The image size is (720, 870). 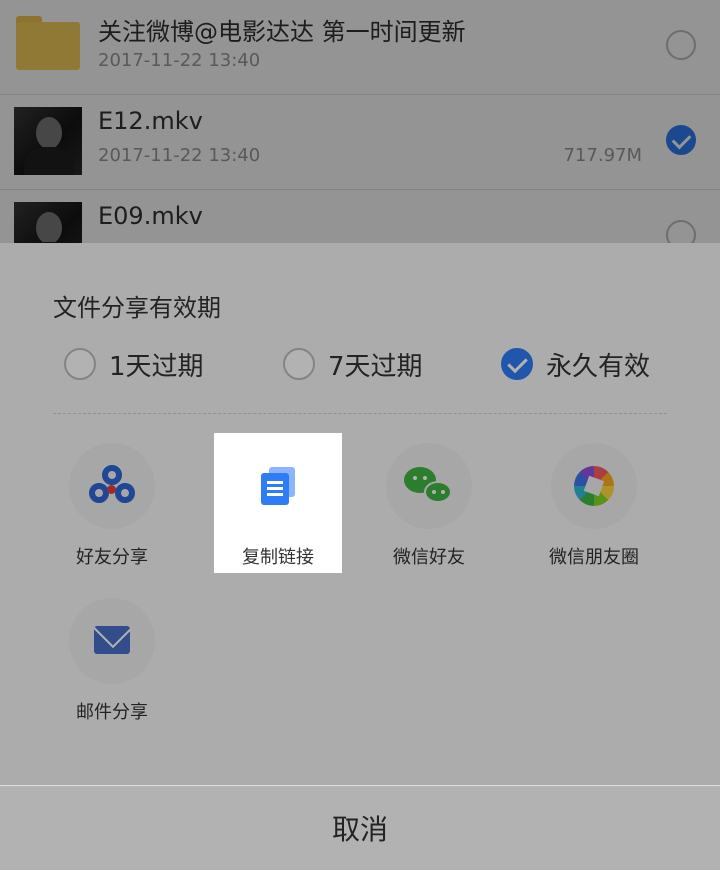 I want to click on validity-option-7day: 7天过期, so click(x=353, y=364).